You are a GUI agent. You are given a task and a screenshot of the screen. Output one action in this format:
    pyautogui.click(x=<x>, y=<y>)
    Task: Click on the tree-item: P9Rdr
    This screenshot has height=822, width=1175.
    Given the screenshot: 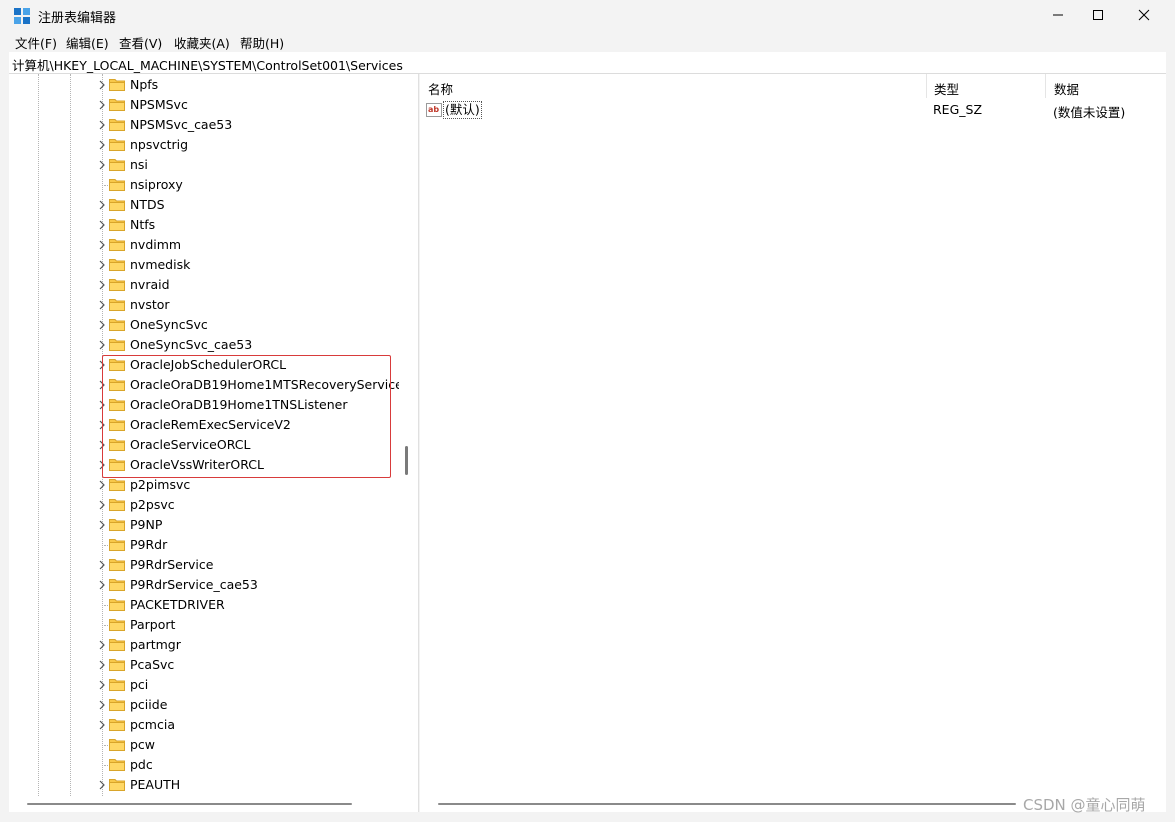 What is the action you would take?
    pyautogui.click(x=204, y=545)
    